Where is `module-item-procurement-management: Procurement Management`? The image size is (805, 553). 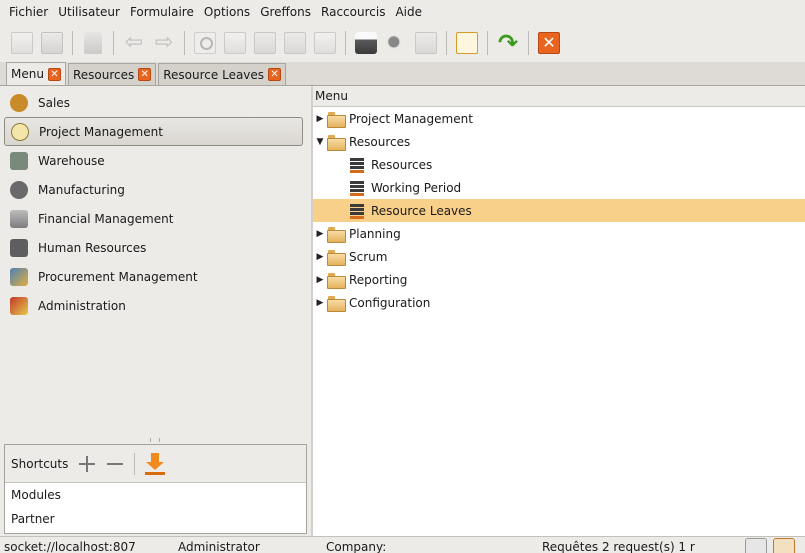
module-item-procurement-management: Procurement Management is located at coordinates (155, 276).